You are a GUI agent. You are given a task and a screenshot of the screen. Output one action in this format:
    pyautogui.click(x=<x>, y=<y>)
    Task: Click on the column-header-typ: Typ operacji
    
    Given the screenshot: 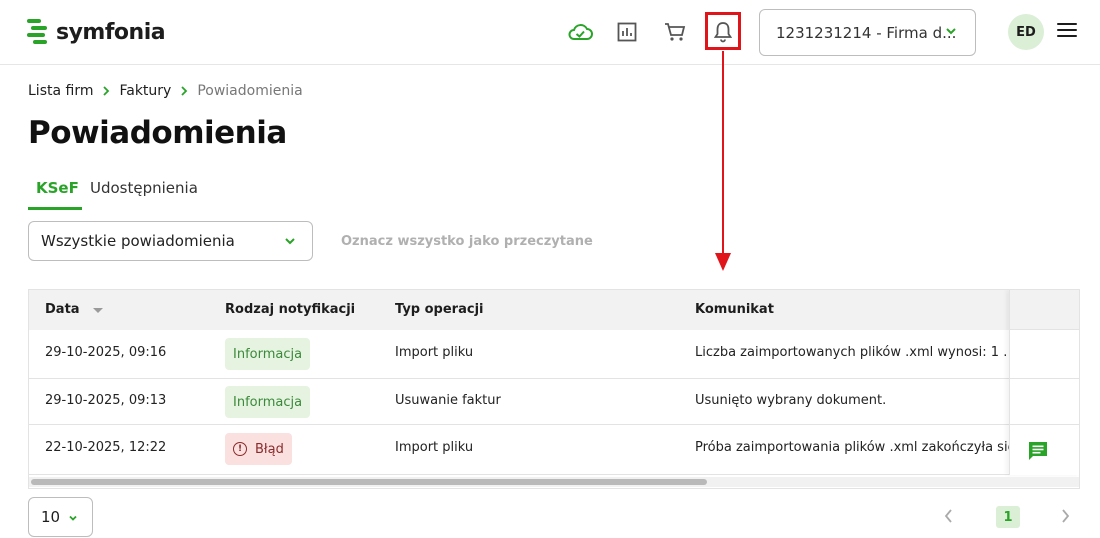 What is the action you would take?
    pyautogui.click(x=439, y=309)
    